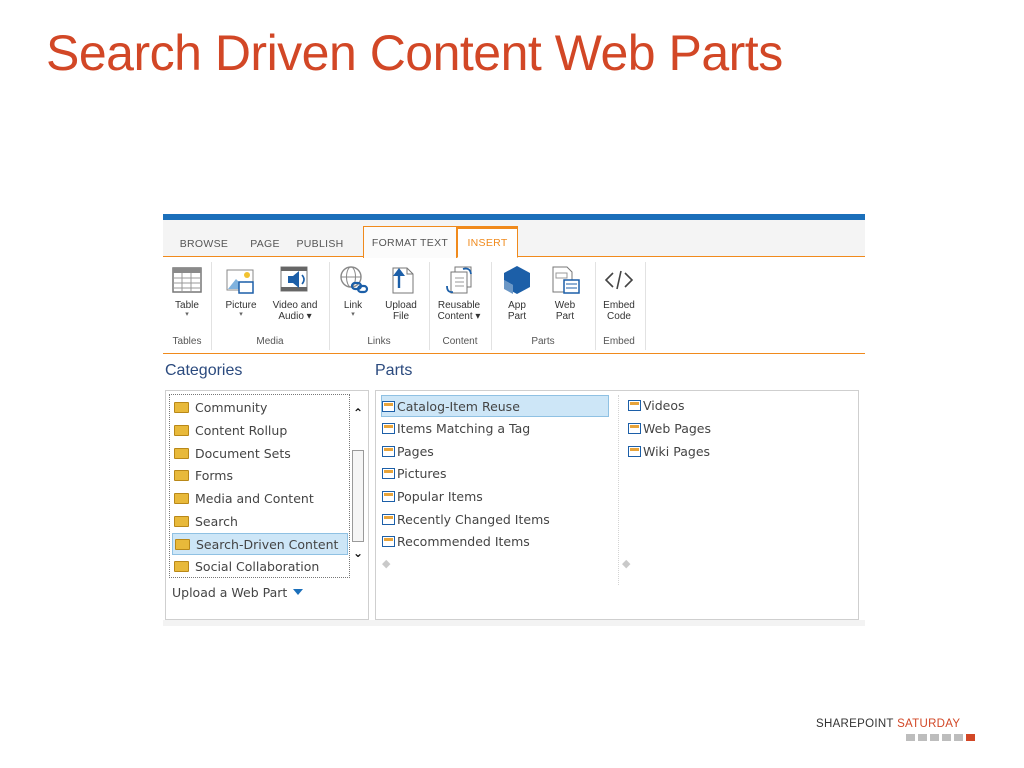 The width and height of the screenshot is (1024, 768). Describe the element at coordinates (495, 406) in the screenshot. I see `part-item-selected: Catalog-Item Reuse` at that location.